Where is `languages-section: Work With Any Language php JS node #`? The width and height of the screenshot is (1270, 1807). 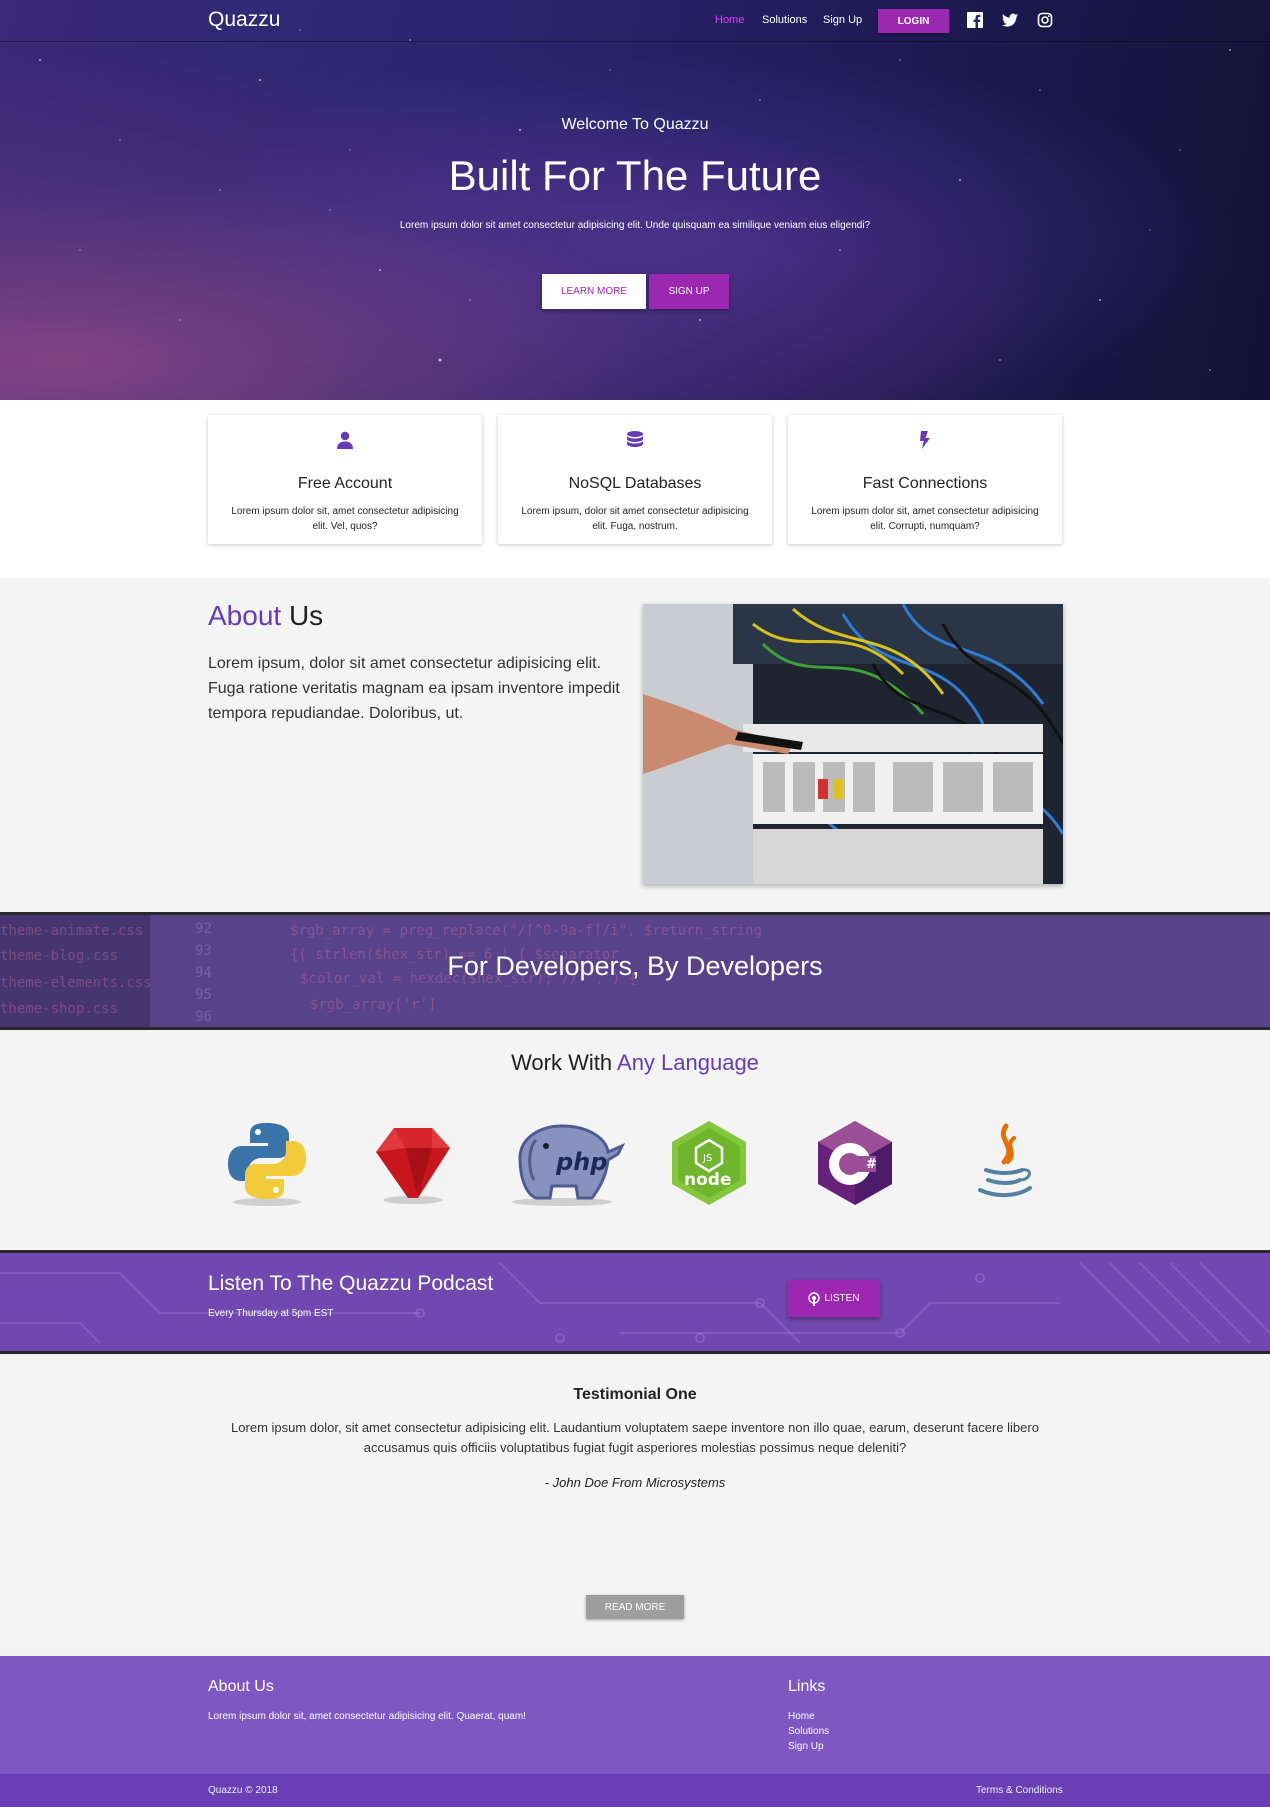
languages-section: Work With Any Language php JS node # is located at coordinates (635, 1140).